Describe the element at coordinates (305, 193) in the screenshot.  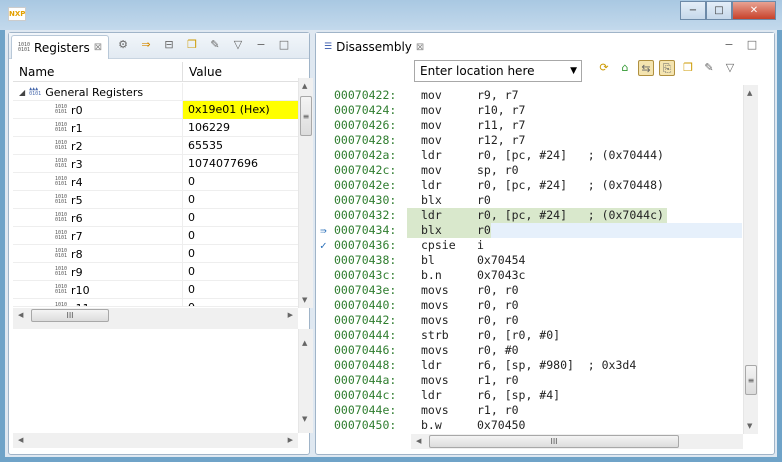
I see `registers-vertical-scrollbar: ▲ ≡ ▼` at that location.